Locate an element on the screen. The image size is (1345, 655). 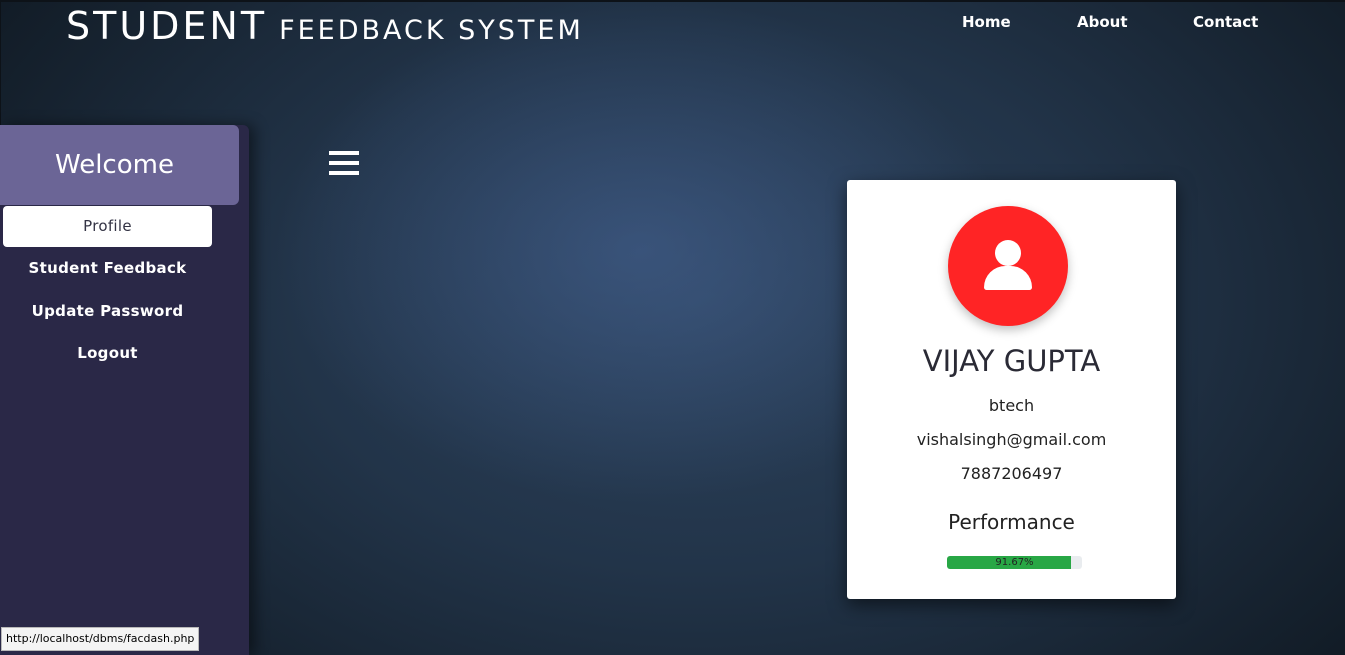
sidebar-item-student-feedback: Student Feedback is located at coordinates (107, 268).